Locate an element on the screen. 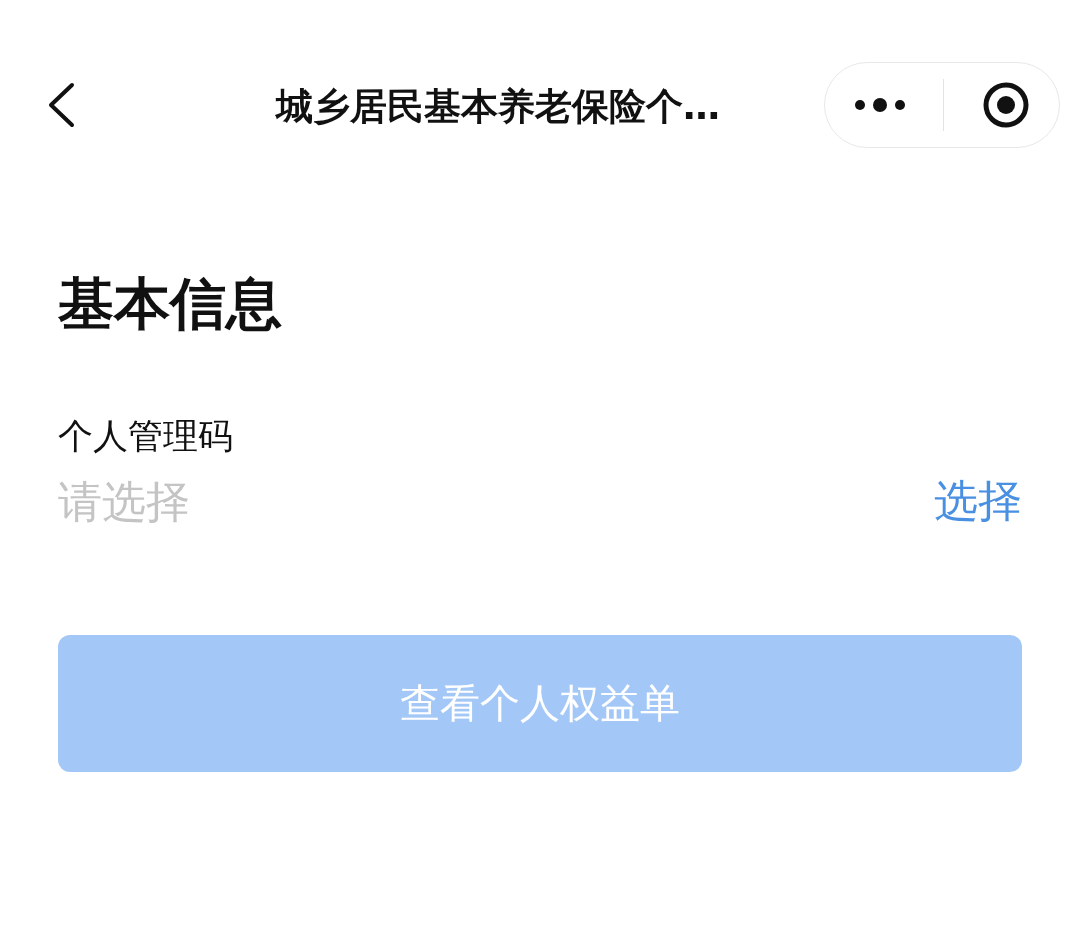  section-heading: 基本信息 is located at coordinates (170, 304).